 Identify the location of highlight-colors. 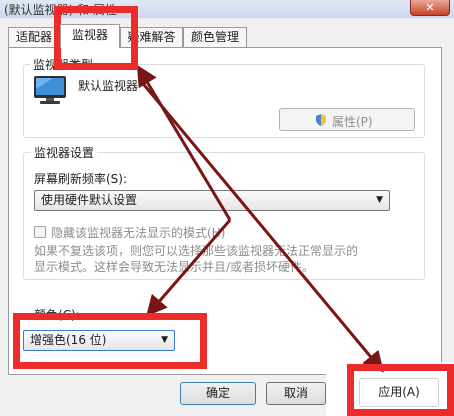
(110, 341).